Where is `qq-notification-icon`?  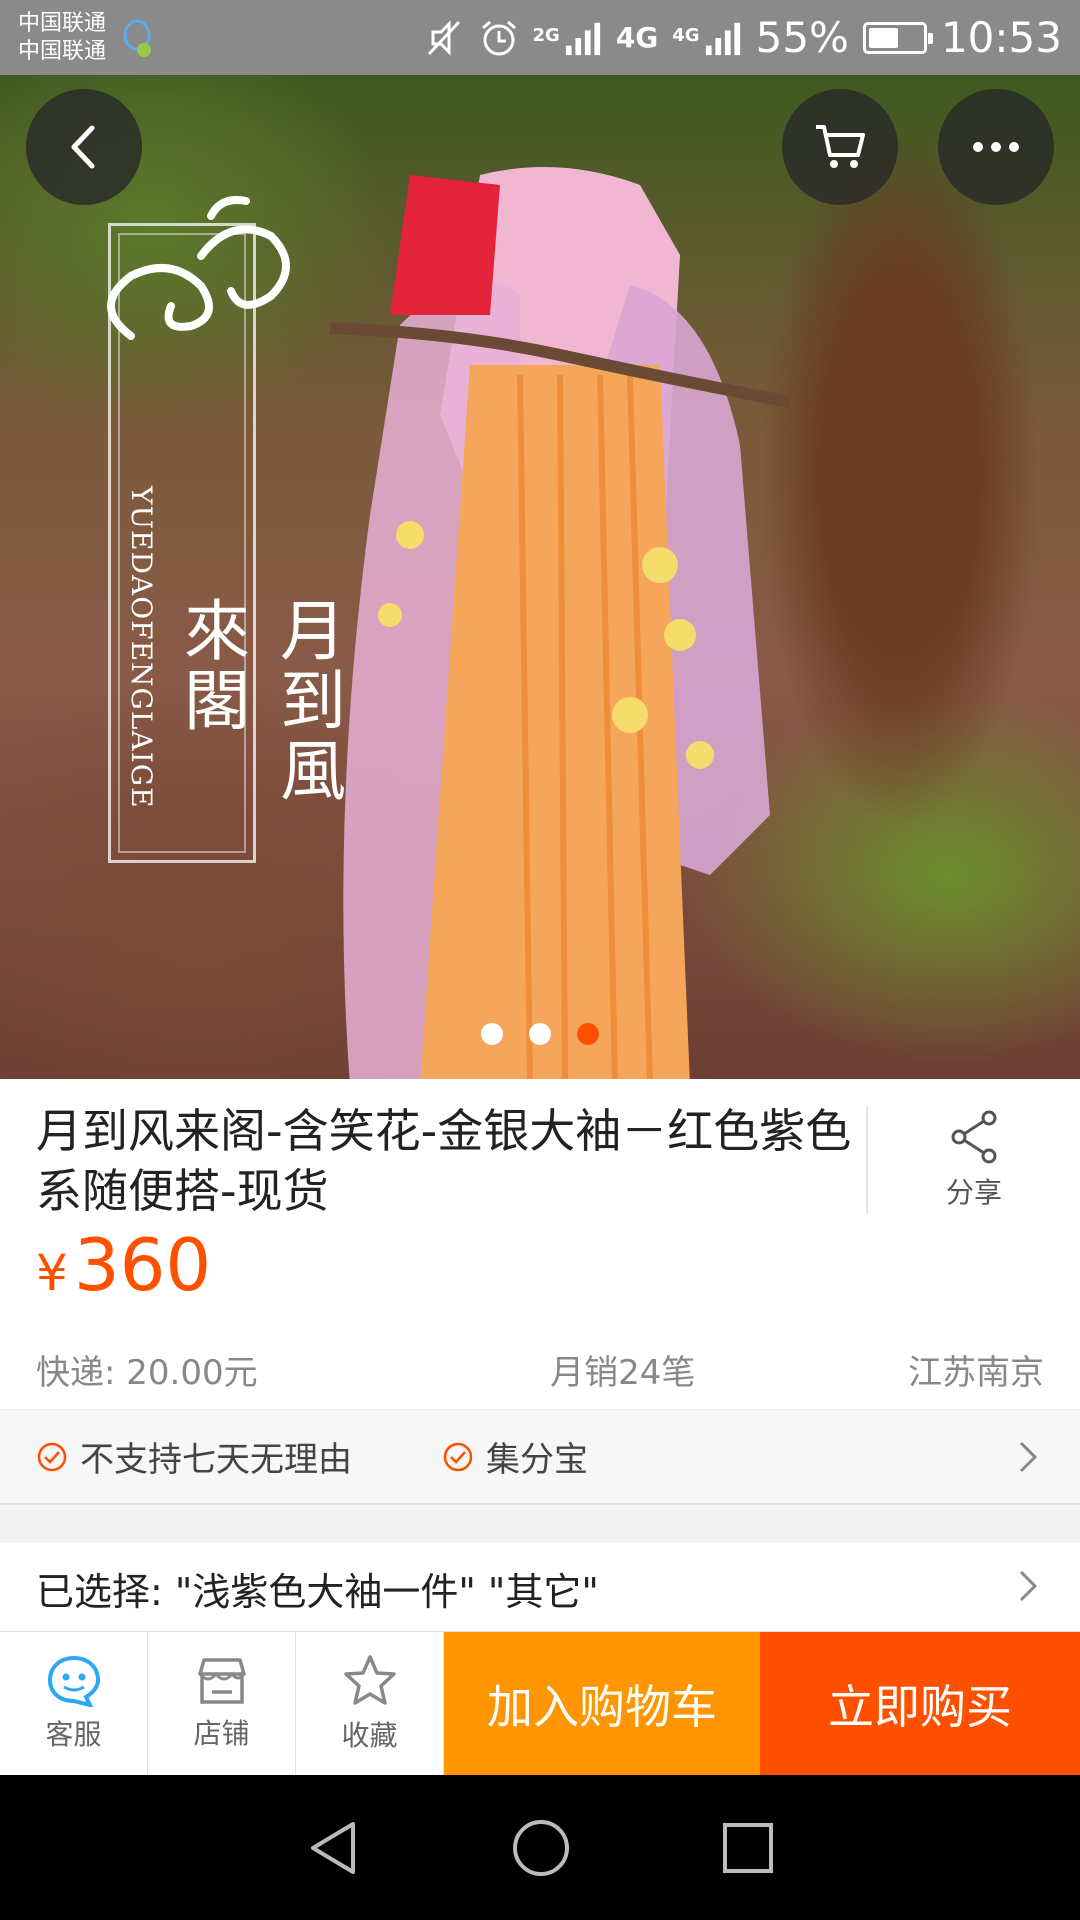
qq-notification-icon is located at coordinates (137, 38).